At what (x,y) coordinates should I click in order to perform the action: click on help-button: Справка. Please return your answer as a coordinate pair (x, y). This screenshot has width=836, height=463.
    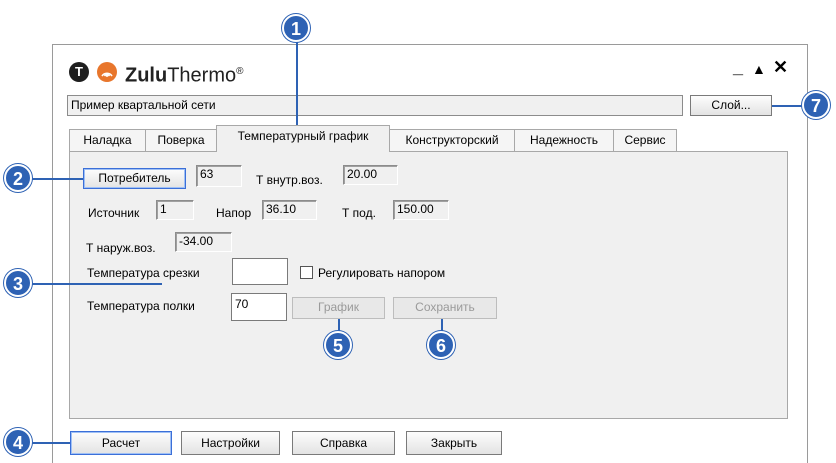
    Looking at the image, I should click on (343, 443).